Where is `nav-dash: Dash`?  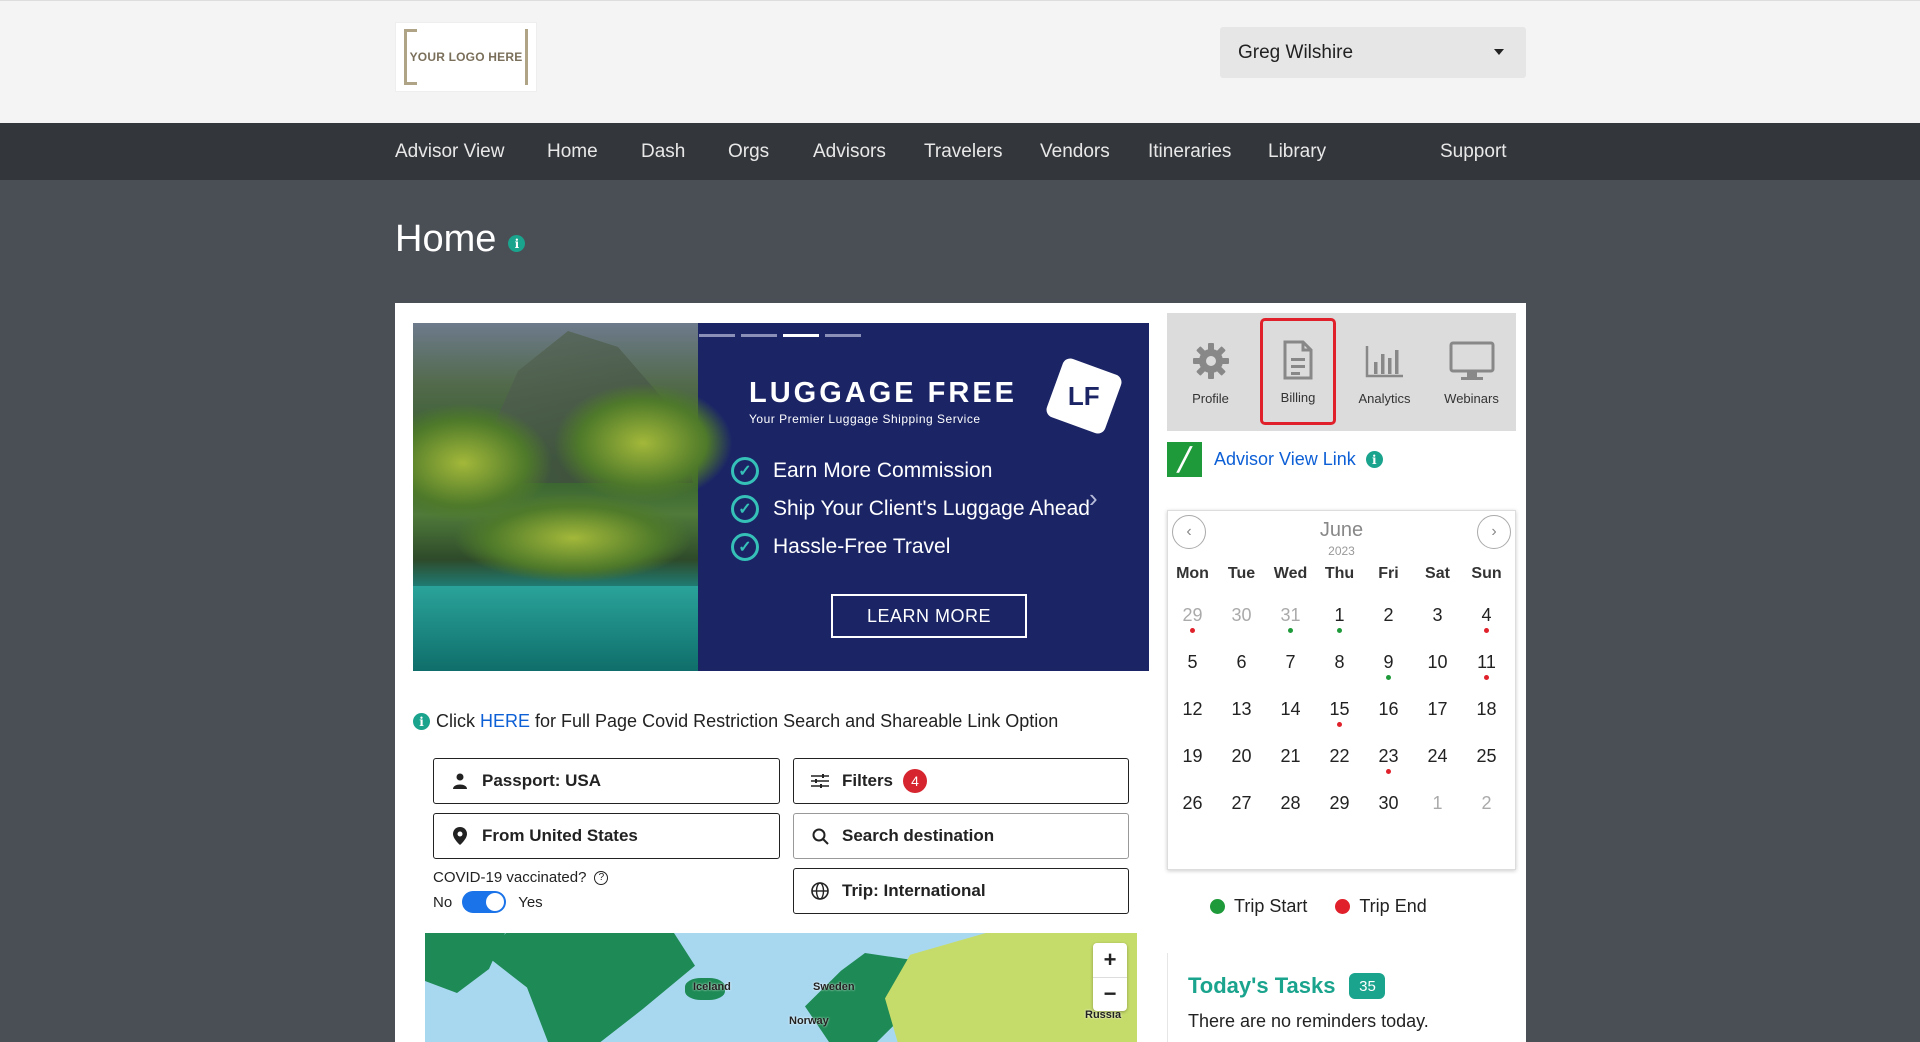 nav-dash: Dash is located at coordinates (663, 152).